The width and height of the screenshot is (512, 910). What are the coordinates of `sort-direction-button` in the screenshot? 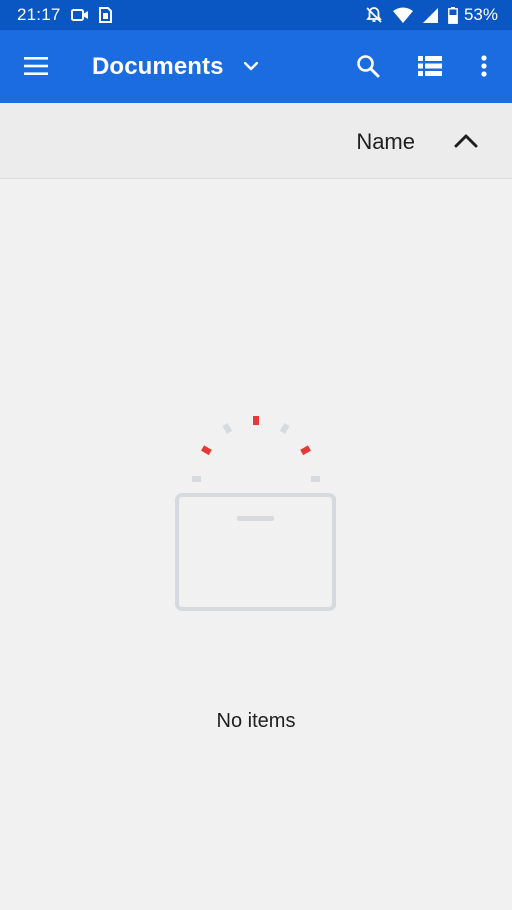 It's located at (466, 141).